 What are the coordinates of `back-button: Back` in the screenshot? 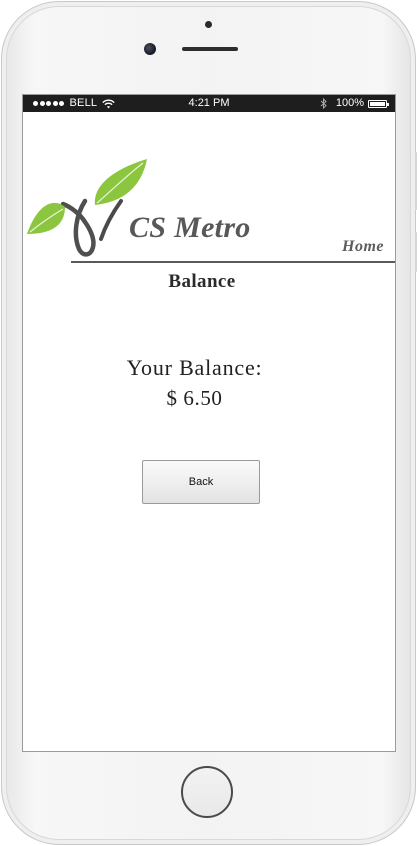 It's located at (201, 482).